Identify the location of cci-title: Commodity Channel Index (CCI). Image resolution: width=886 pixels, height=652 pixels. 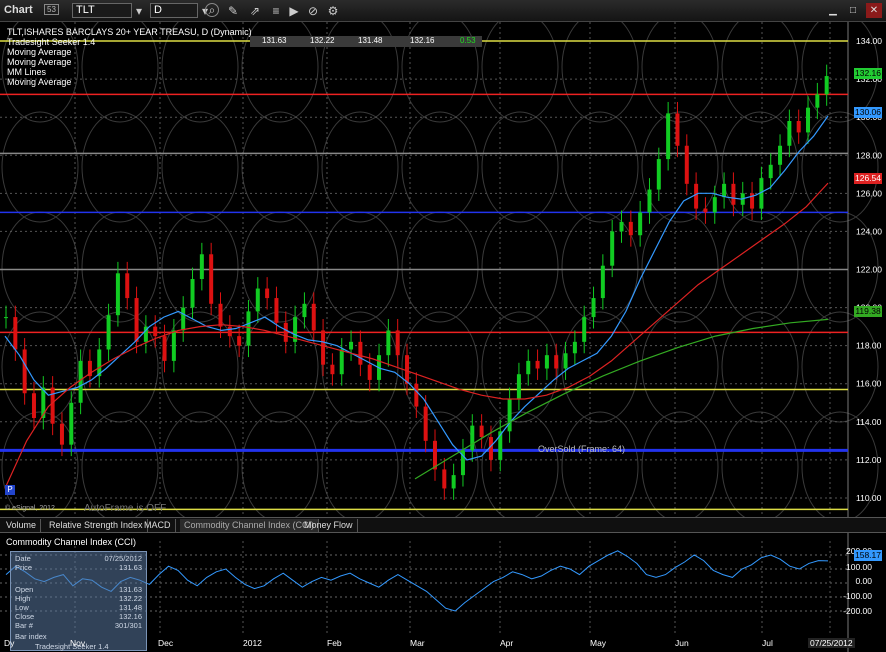
(71, 542).